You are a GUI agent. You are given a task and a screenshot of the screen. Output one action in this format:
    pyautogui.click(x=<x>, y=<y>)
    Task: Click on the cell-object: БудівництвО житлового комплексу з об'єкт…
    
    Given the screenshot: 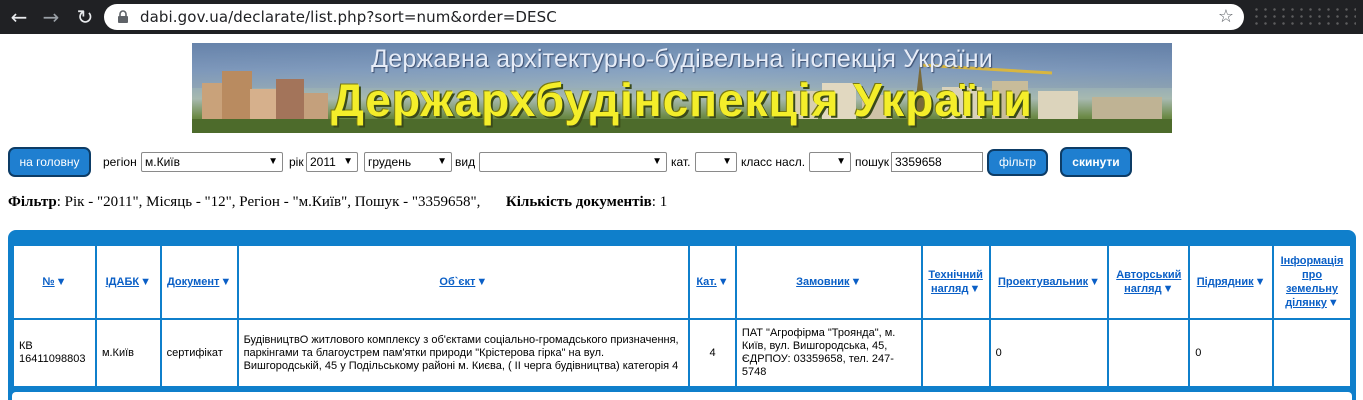 What is the action you would take?
    pyautogui.click(x=463, y=353)
    